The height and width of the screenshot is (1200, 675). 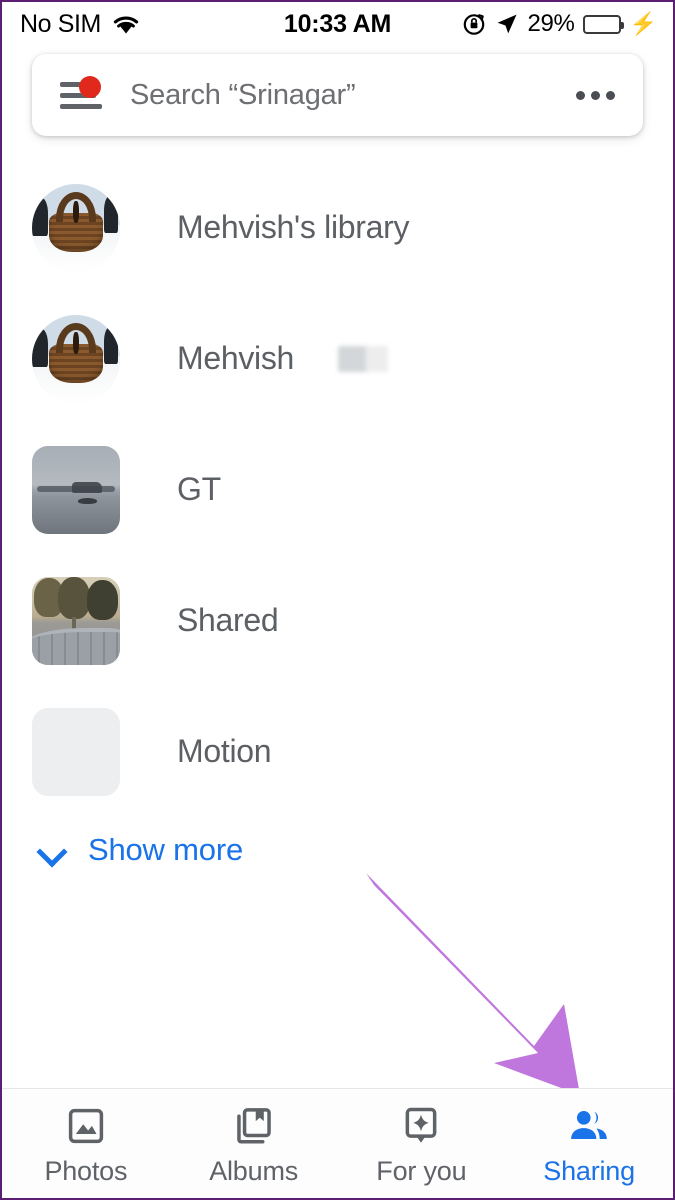 I want to click on list-item: Shared, so click(x=337, y=620).